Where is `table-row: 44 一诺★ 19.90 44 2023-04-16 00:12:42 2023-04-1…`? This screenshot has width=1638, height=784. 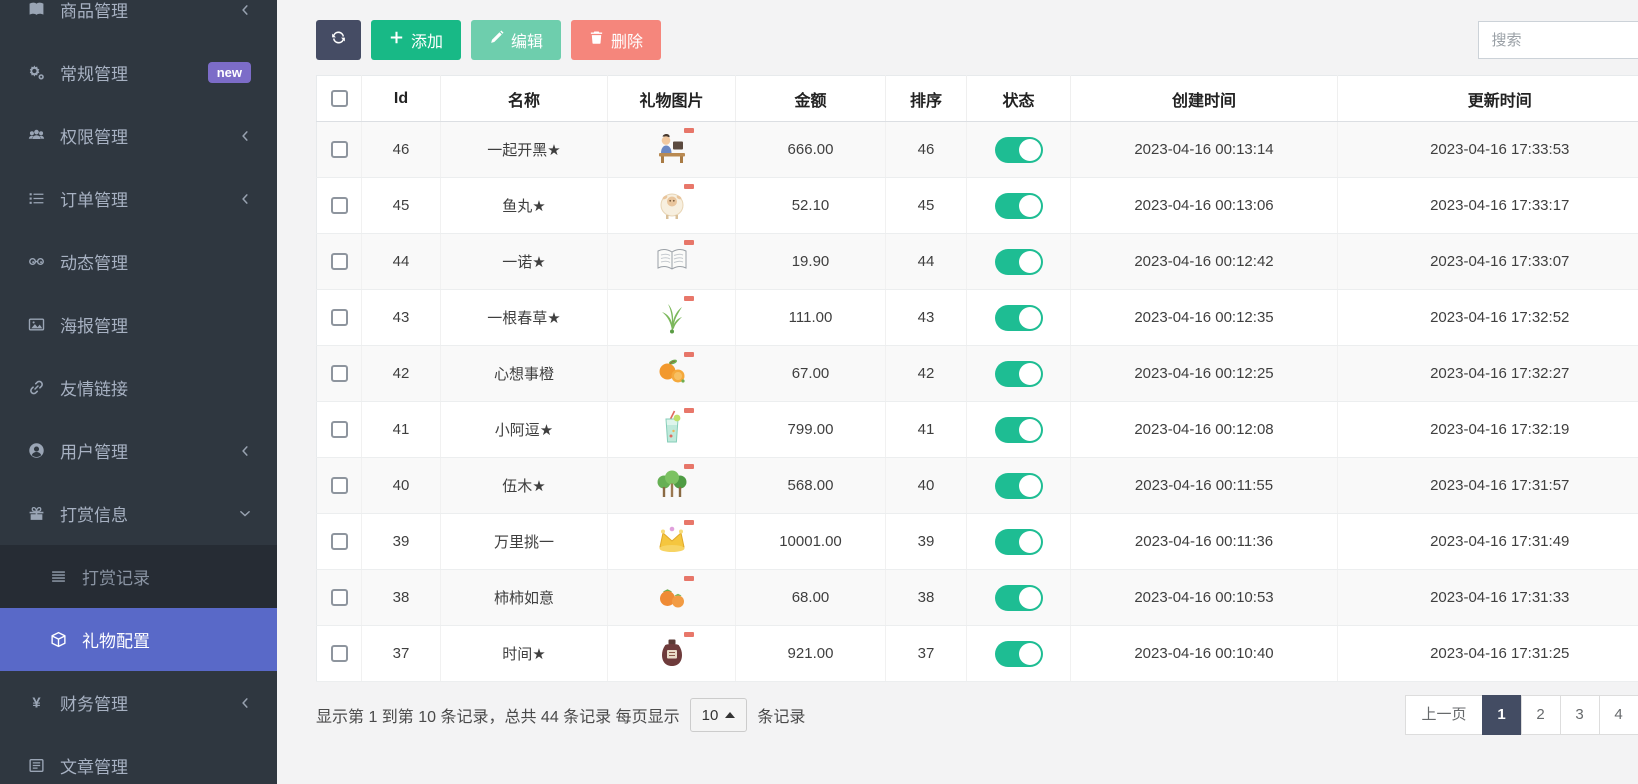 table-row: 44 一诺★ 19.90 44 2023-04-16 00:12:42 2023-04-1… is located at coordinates (977, 261).